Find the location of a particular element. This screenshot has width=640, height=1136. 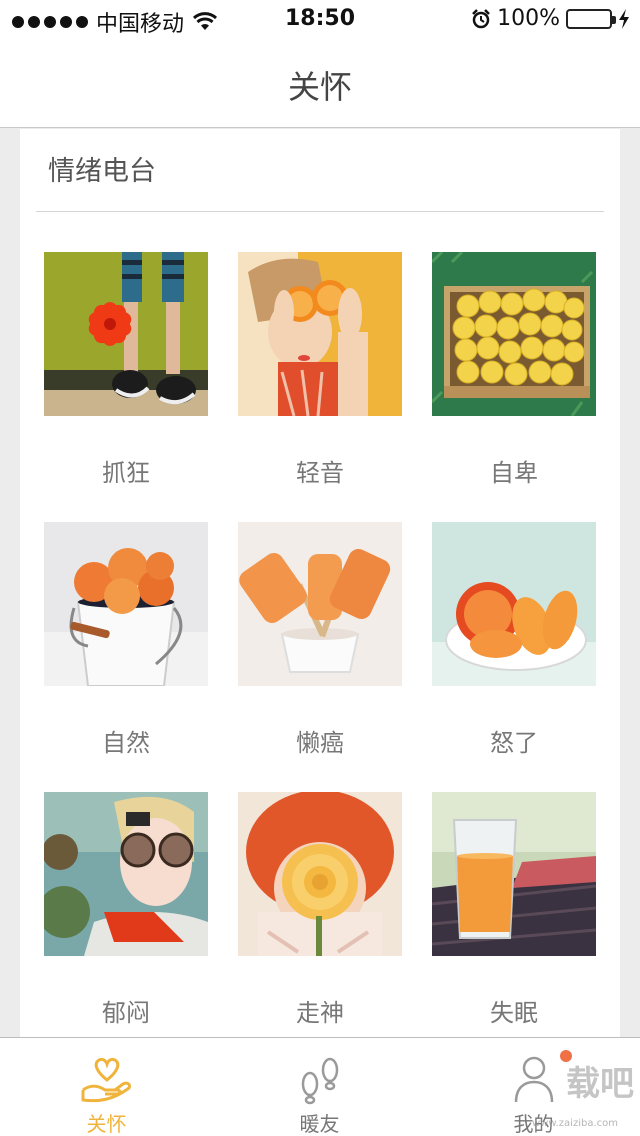

mood-label: 怒了 is located at coordinates (514, 743).